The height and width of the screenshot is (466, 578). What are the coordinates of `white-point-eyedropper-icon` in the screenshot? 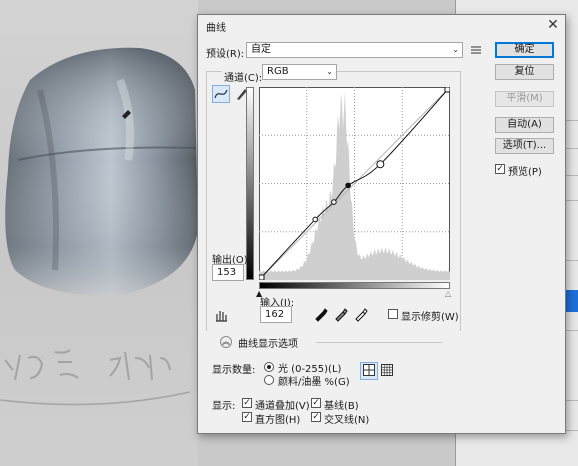 It's located at (361, 314).